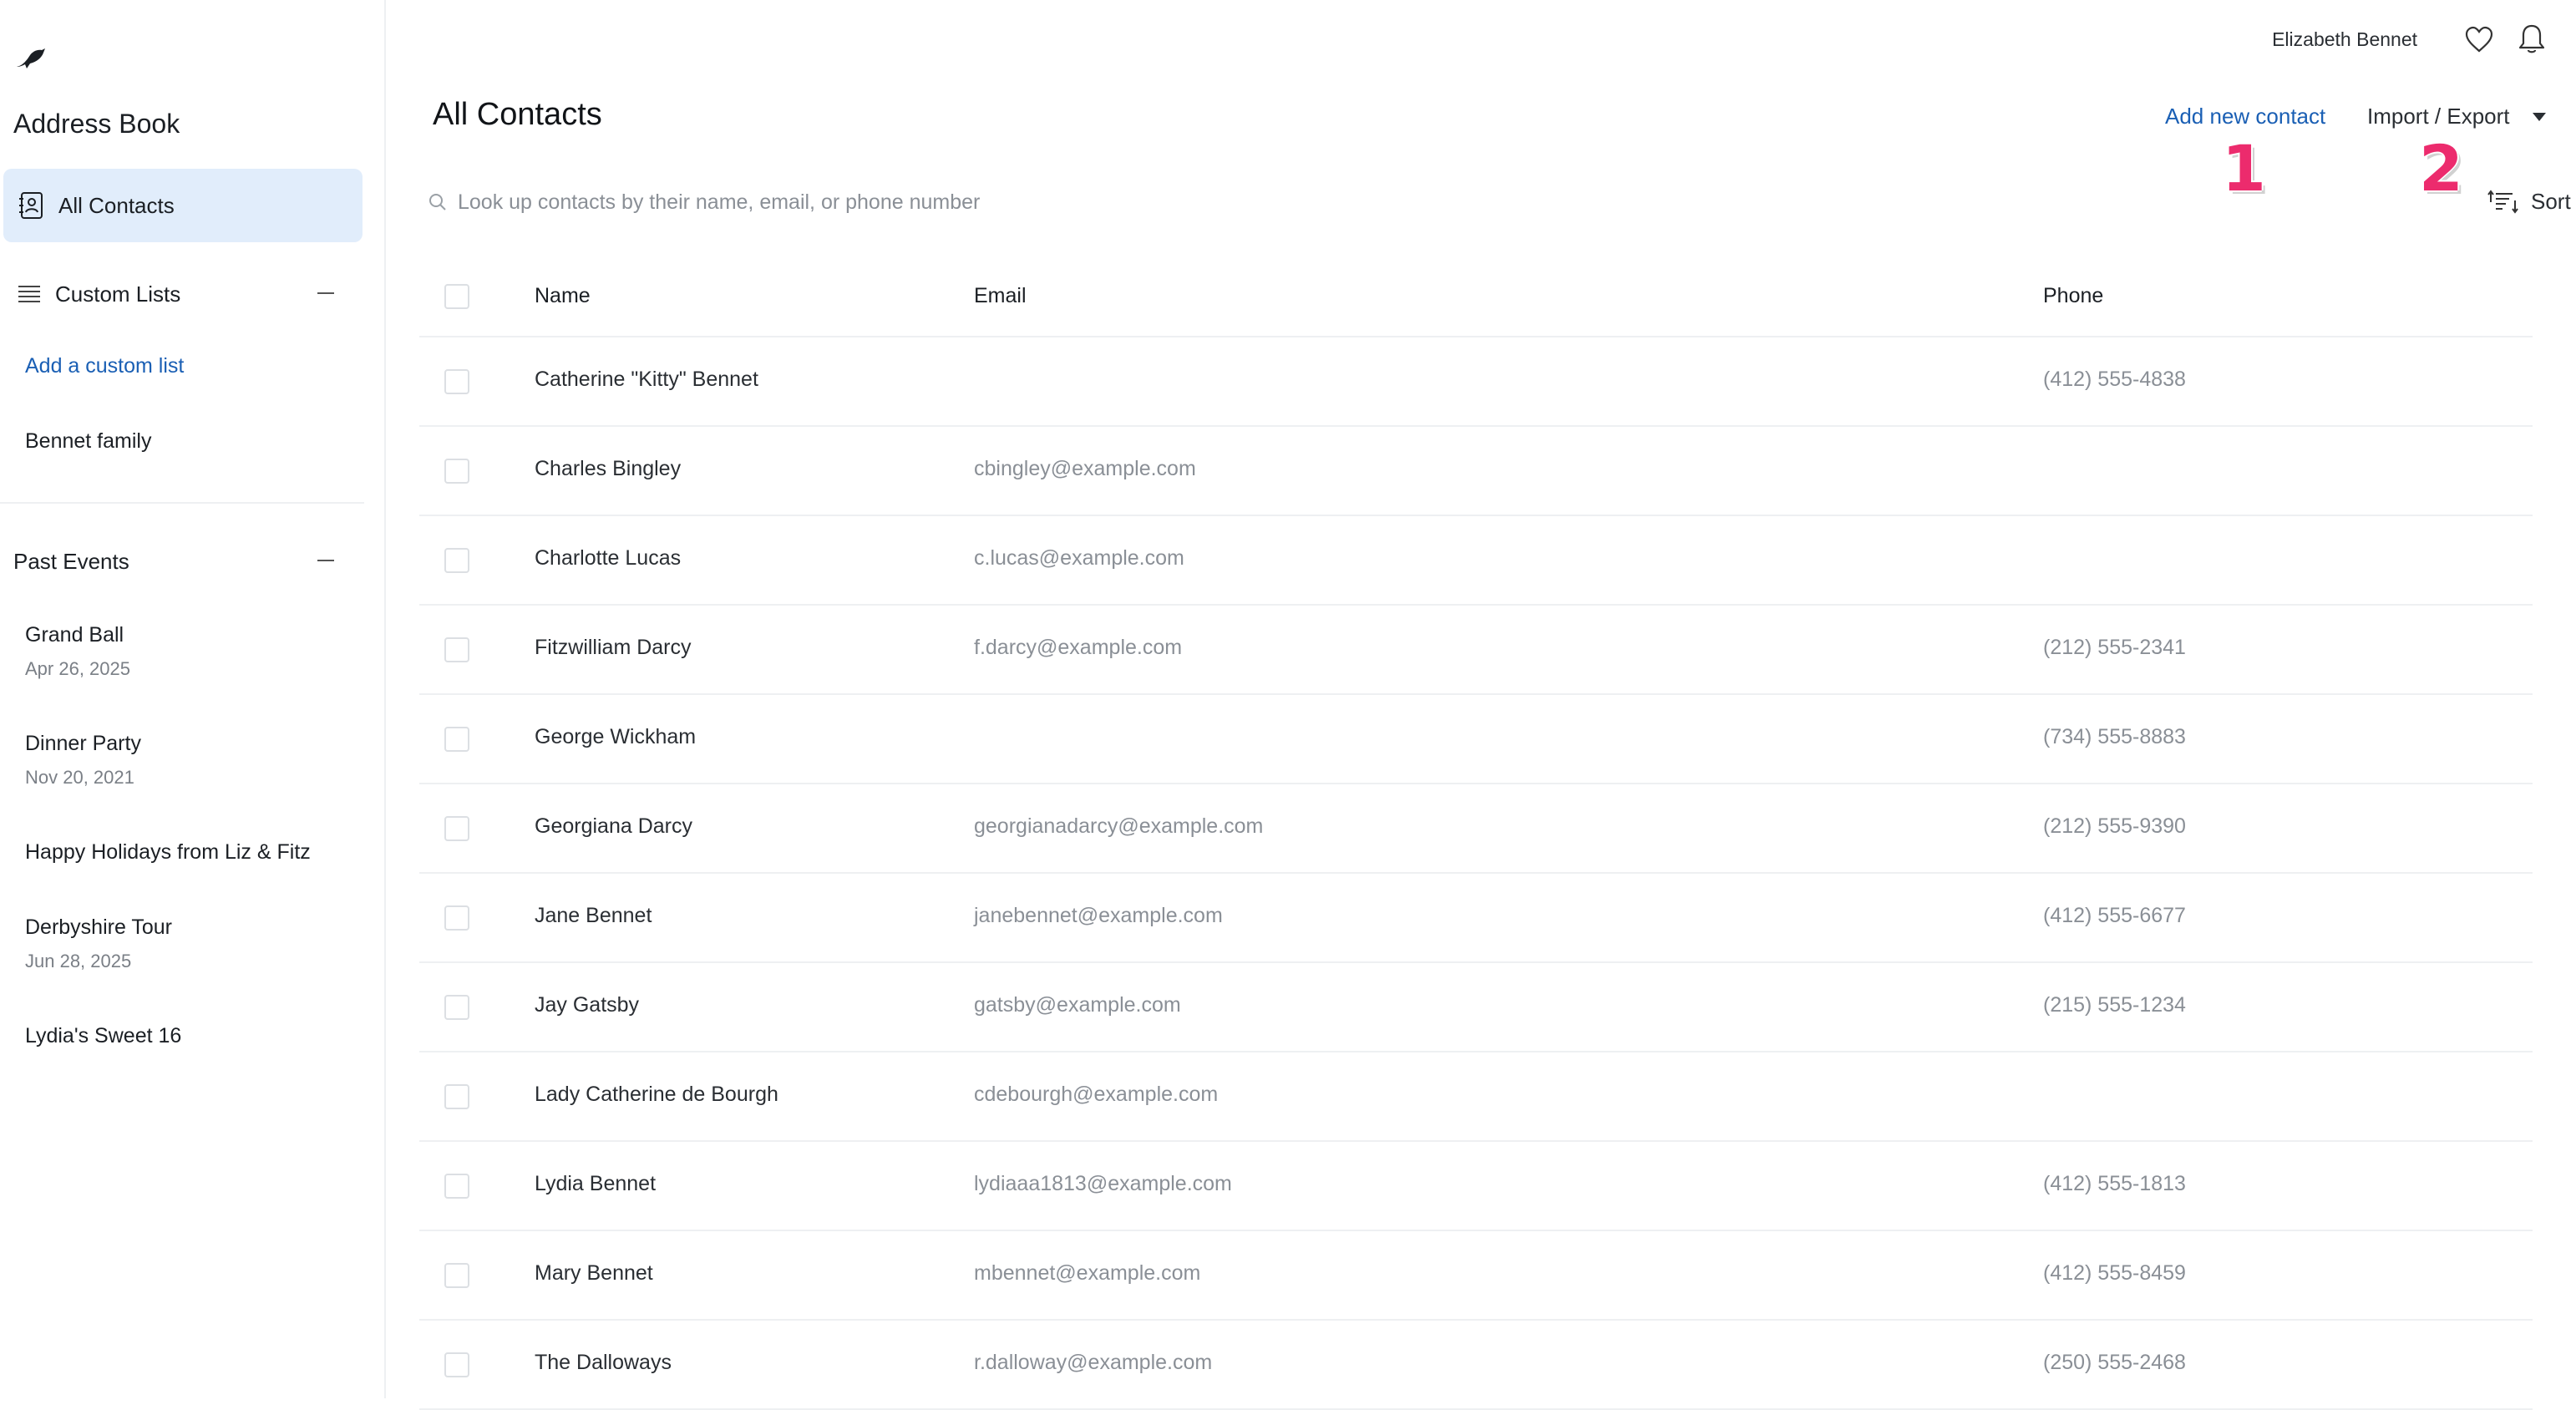  What do you see at coordinates (2551, 202) in the screenshot?
I see `sort-button: Sort` at bounding box center [2551, 202].